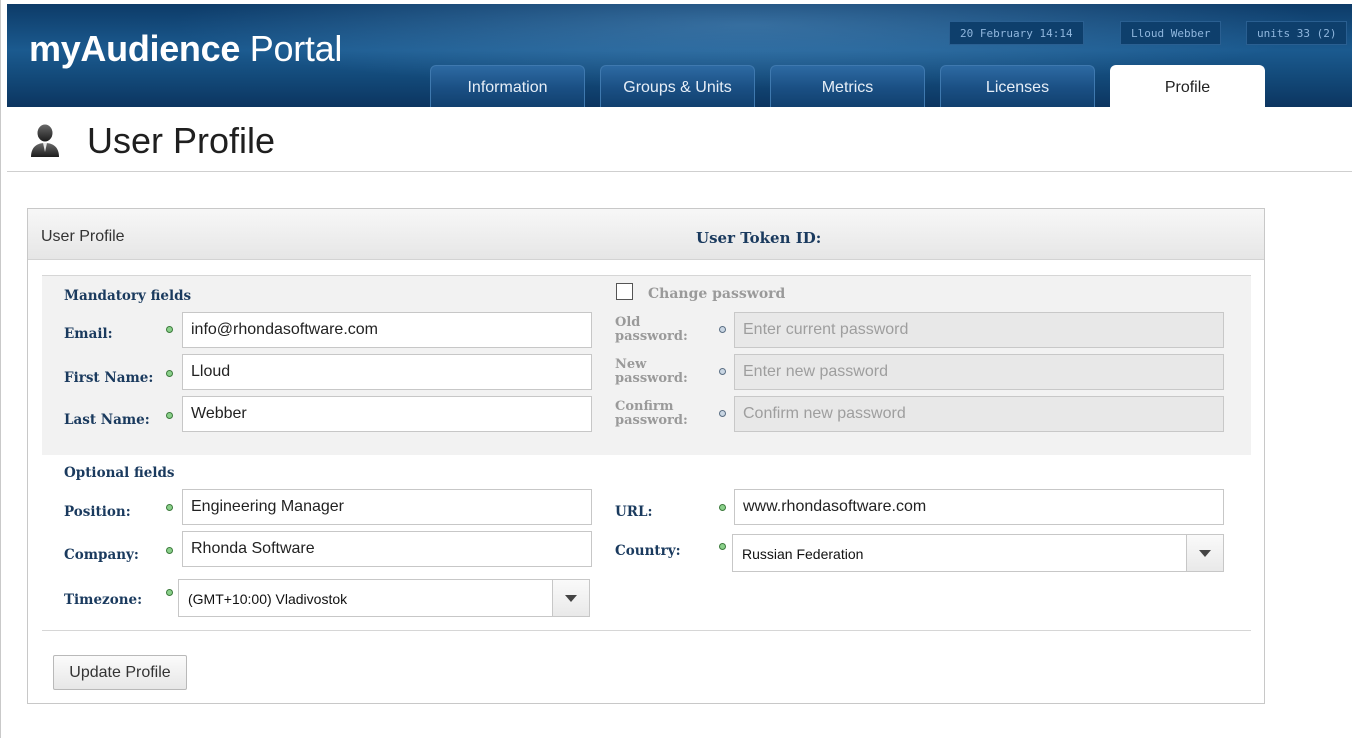 Image resolution: width=1352 pixels, height=738 pixels. What do you see at coordinates (644, 406) in the screenshot?
I see `confirm-password-label-line1: Confirm` at bounding box center [644, 406].